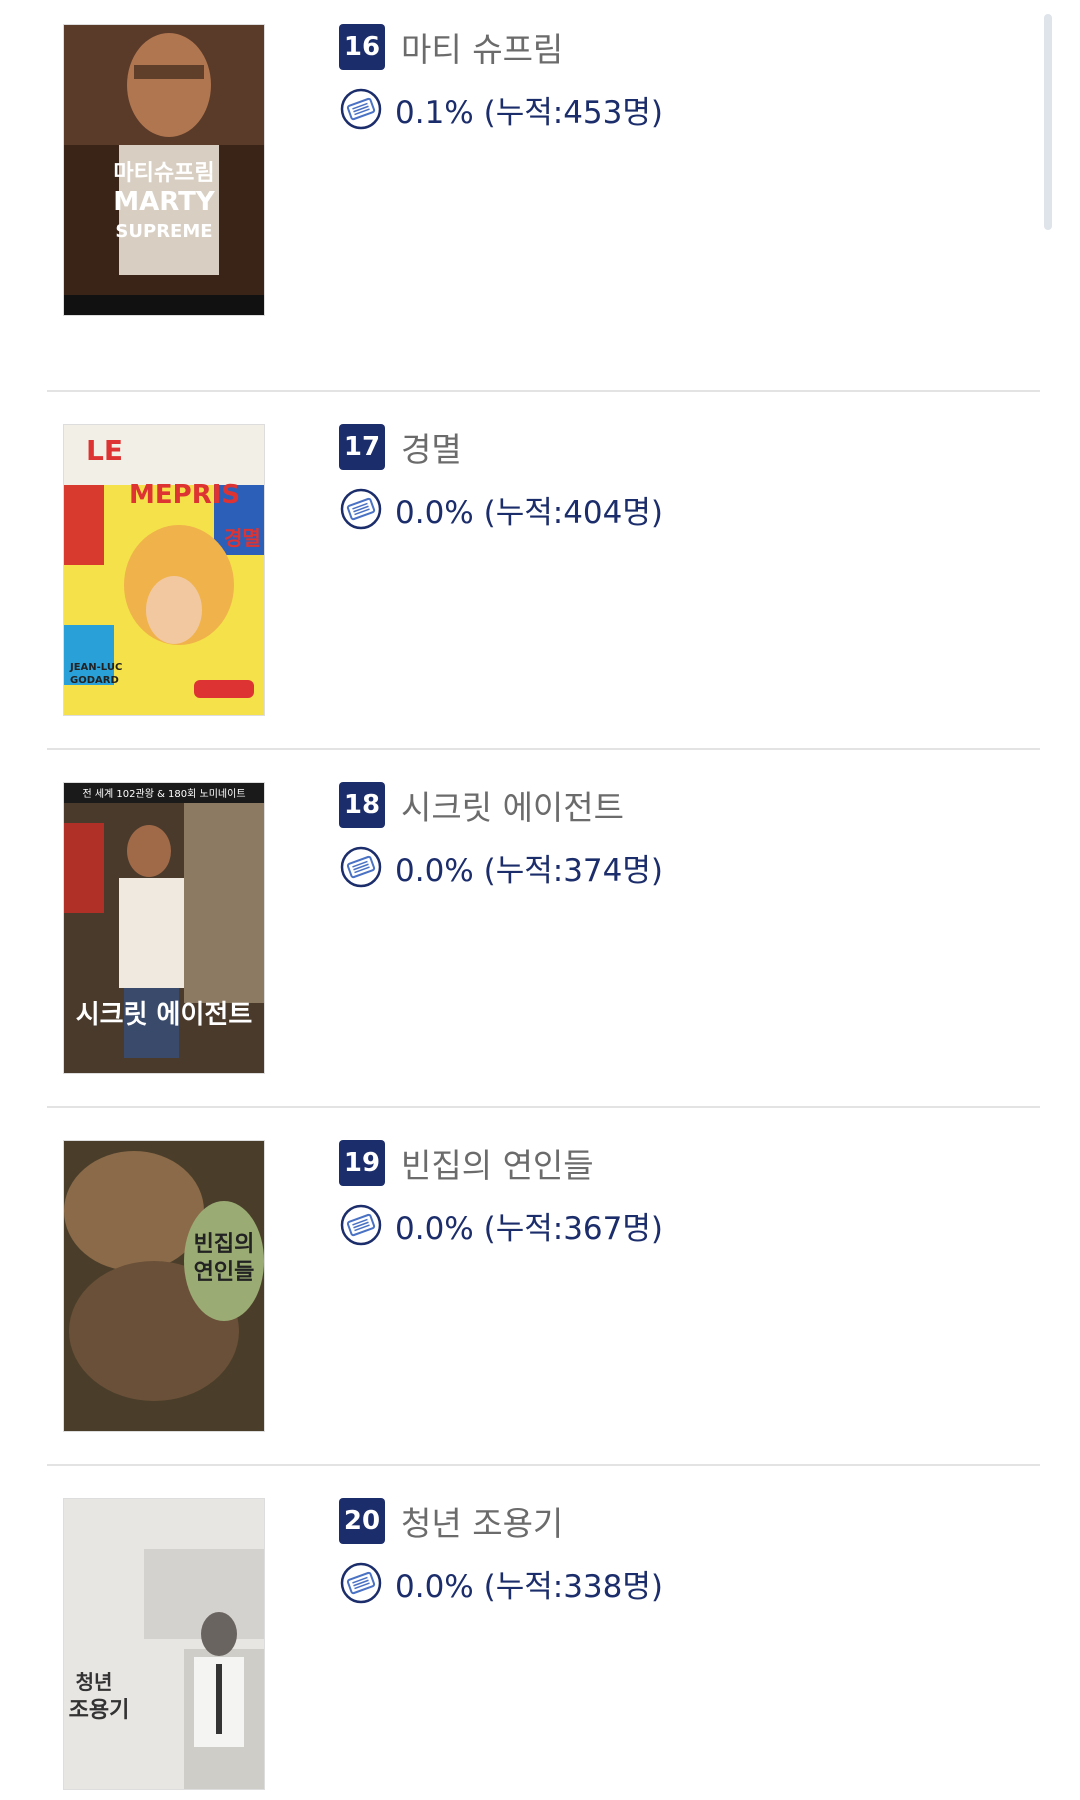 The height and width of the screenshot is (1800, 1080). Describe the element at coordinates (224, 1244) in the screenshot. I see `poster-text: 빈집의` at that location.